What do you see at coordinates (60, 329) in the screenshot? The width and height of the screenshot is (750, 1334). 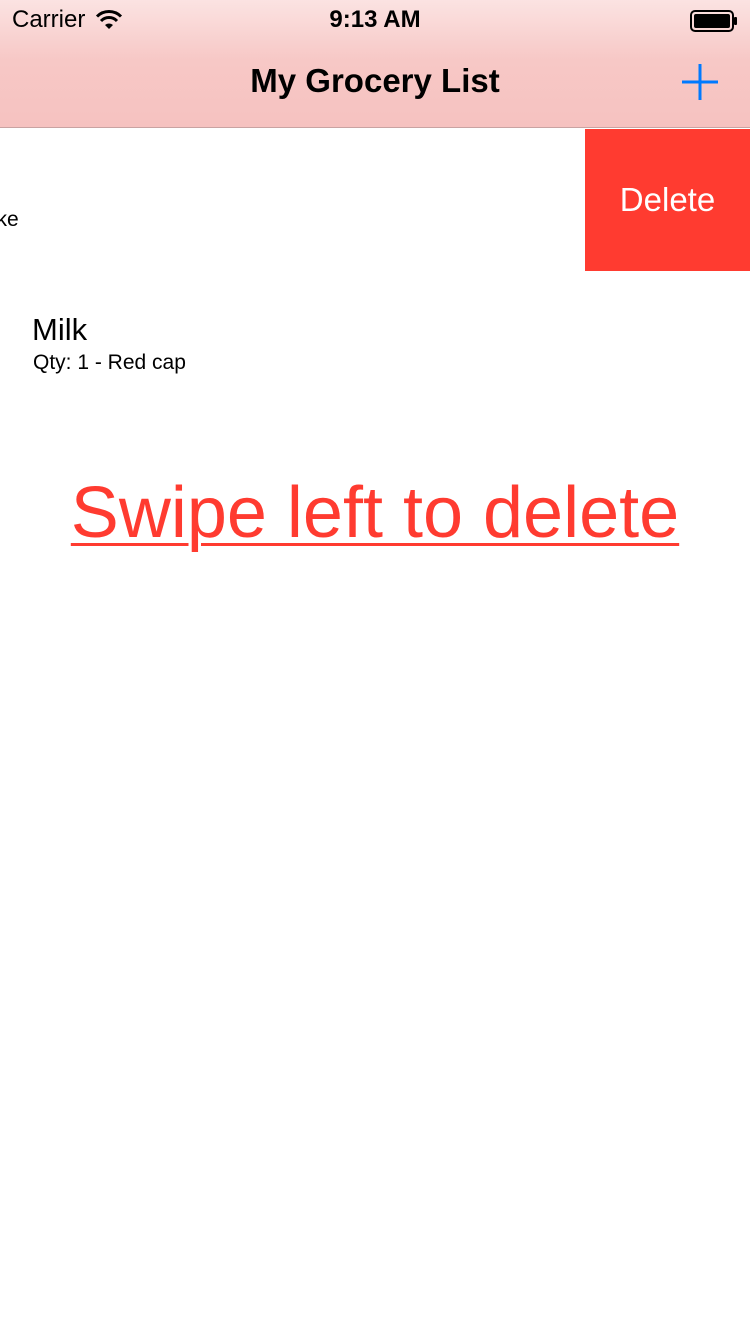 I see `item-title: Milk` at bounding box center [60, 329].